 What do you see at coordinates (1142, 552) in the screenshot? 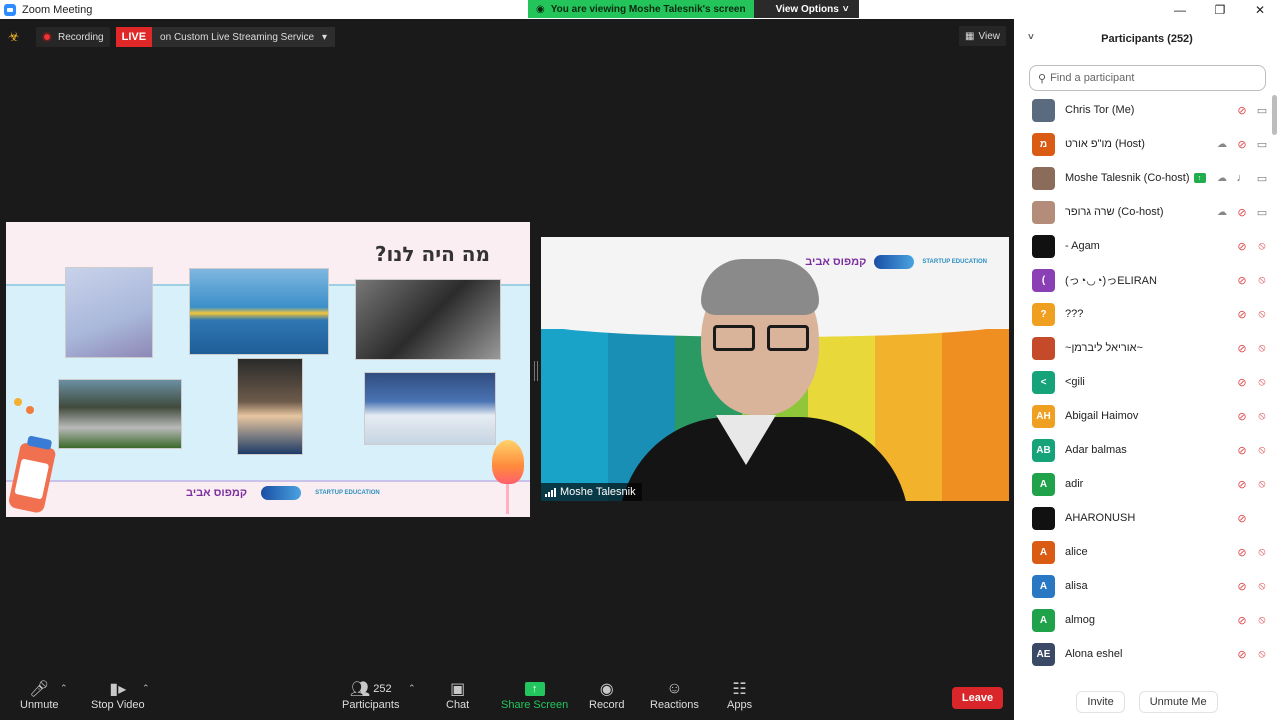
I see `participant-row: Aalice ⊘ ⦸` at bounding box center [1142, 552].